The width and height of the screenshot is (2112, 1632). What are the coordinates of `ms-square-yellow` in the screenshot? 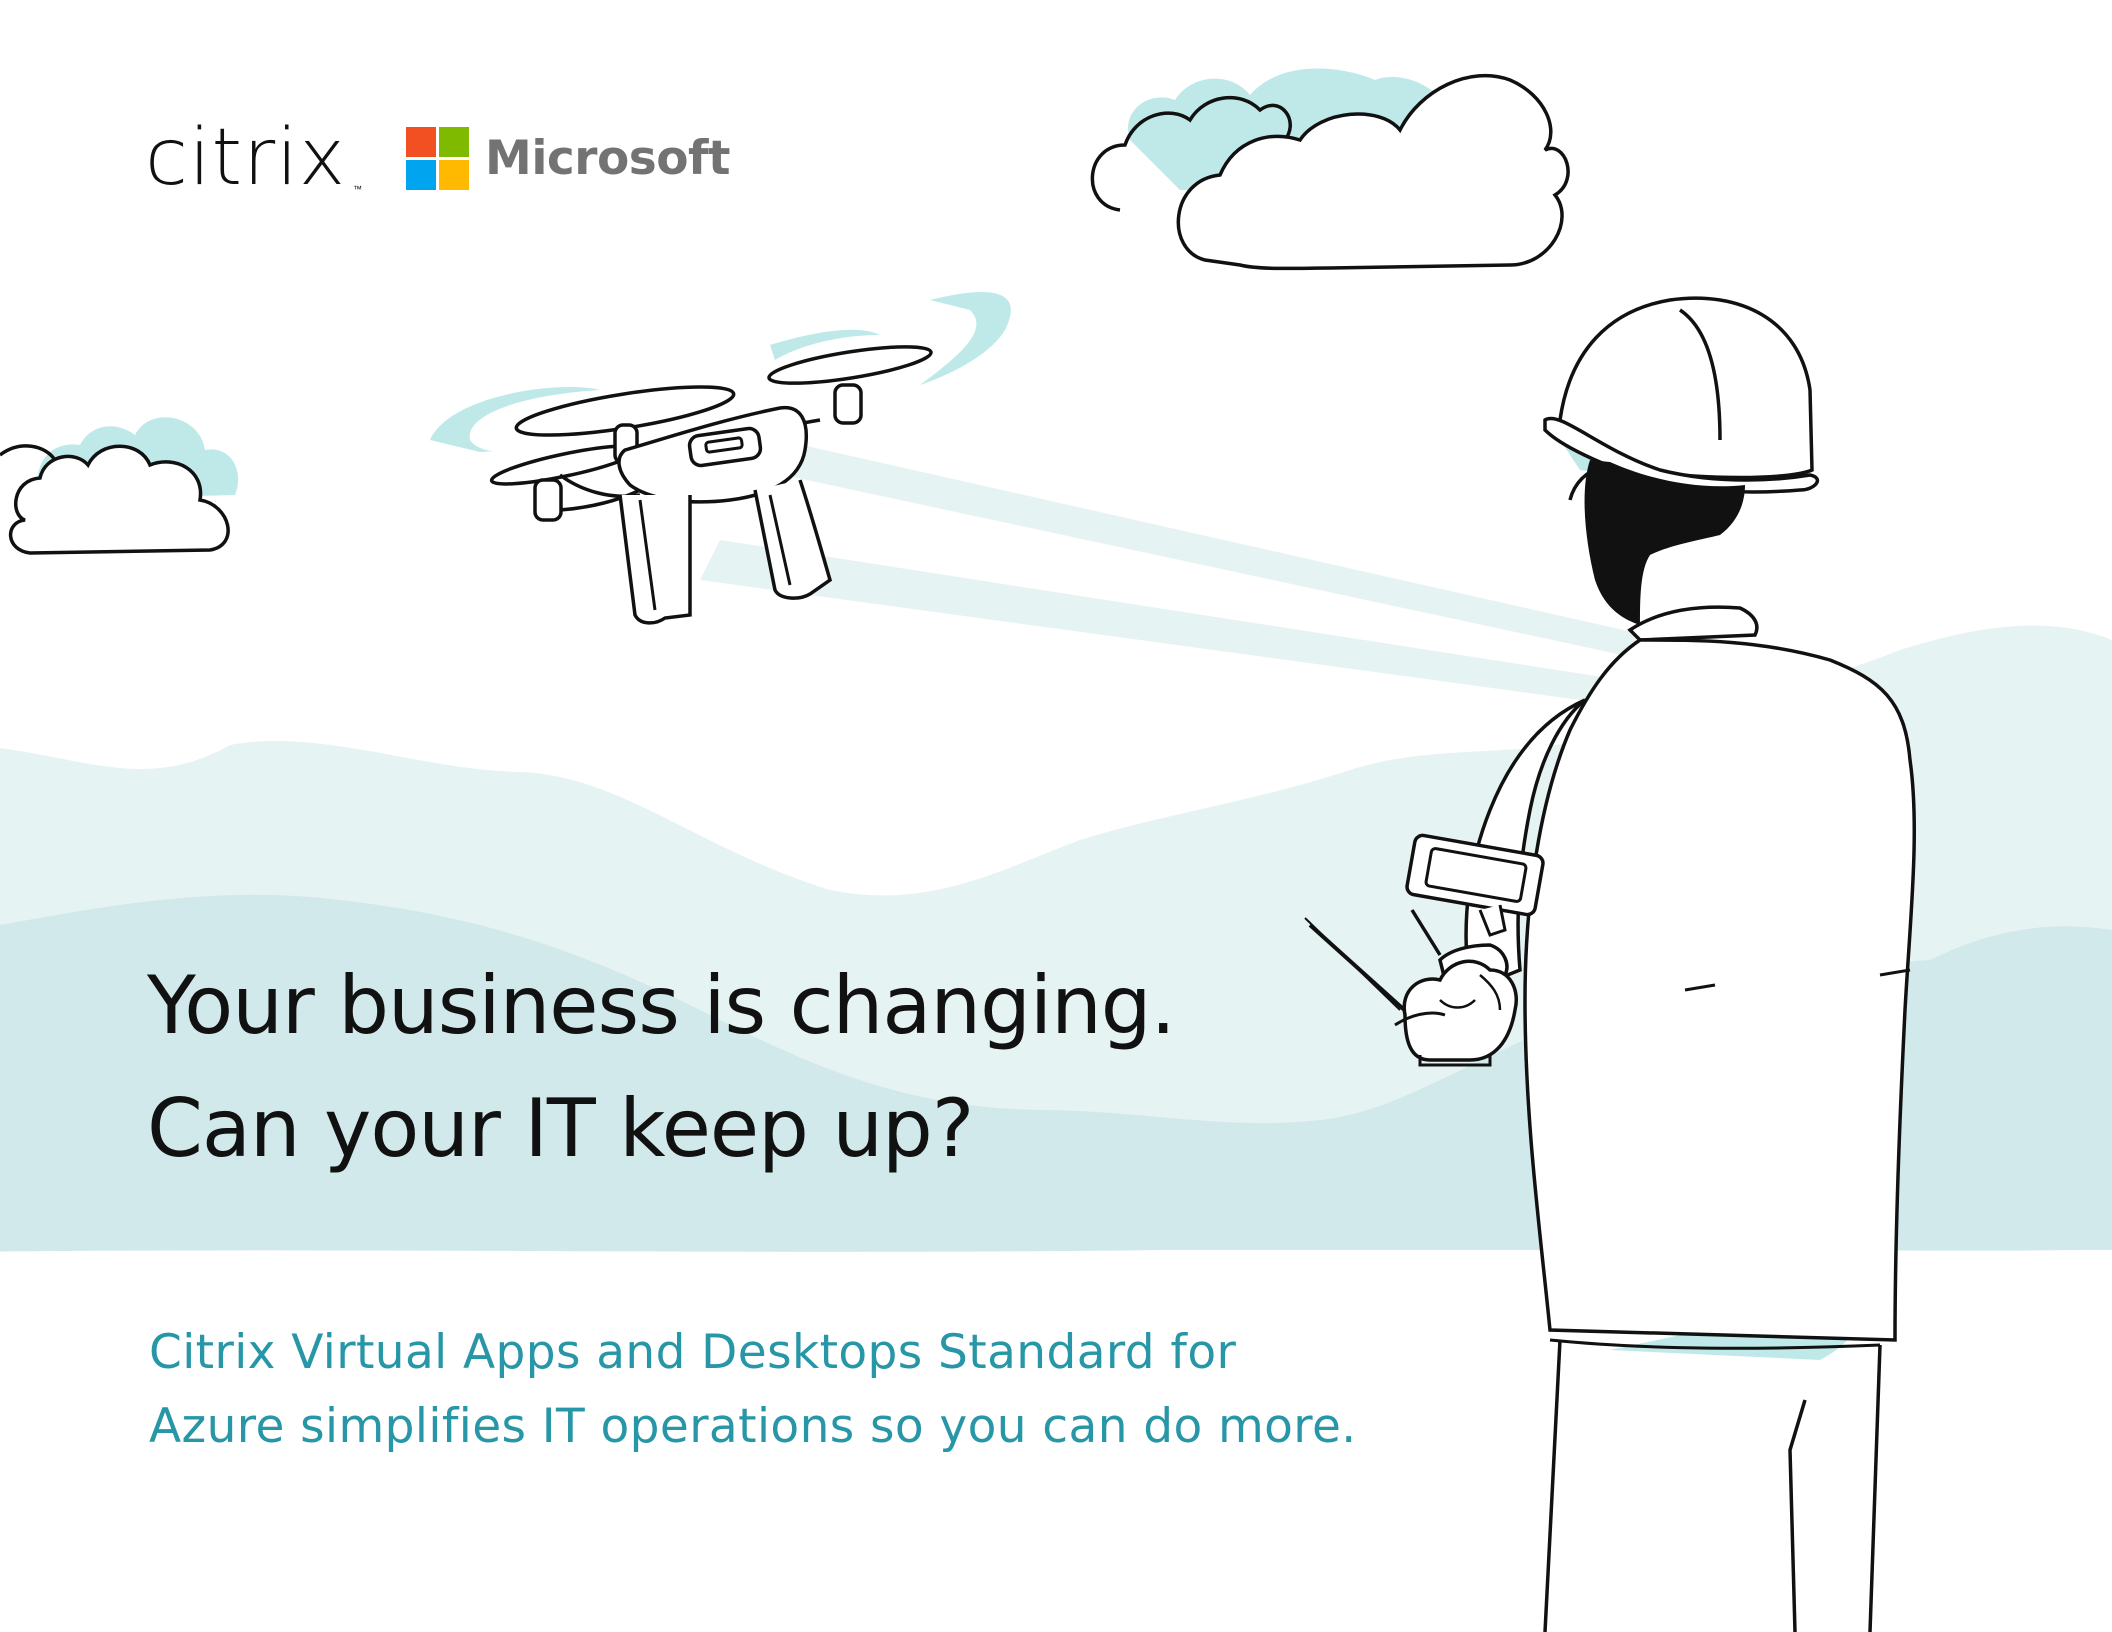 It's located at (454, 174).